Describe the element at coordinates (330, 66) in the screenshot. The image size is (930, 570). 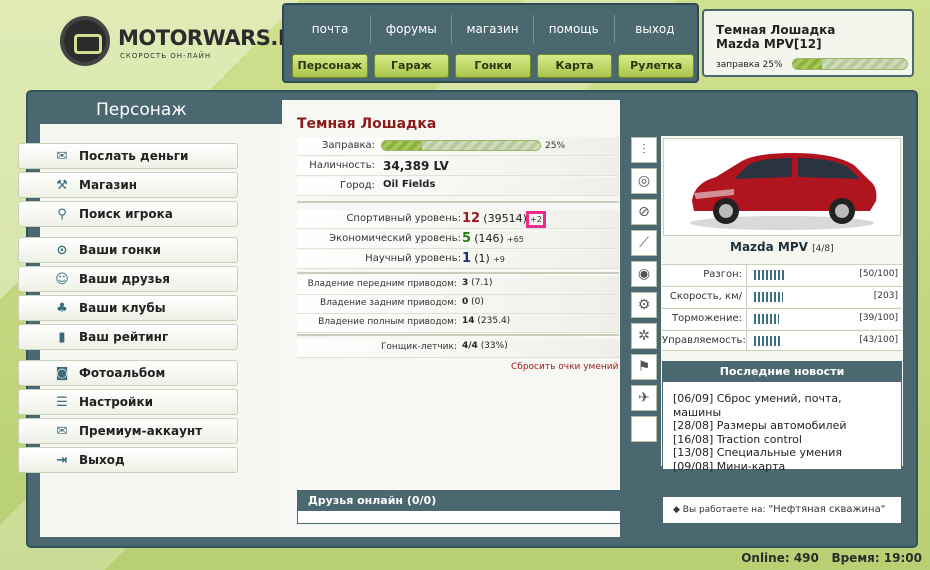
I see `nav-button-character: Персонаж` at that location.